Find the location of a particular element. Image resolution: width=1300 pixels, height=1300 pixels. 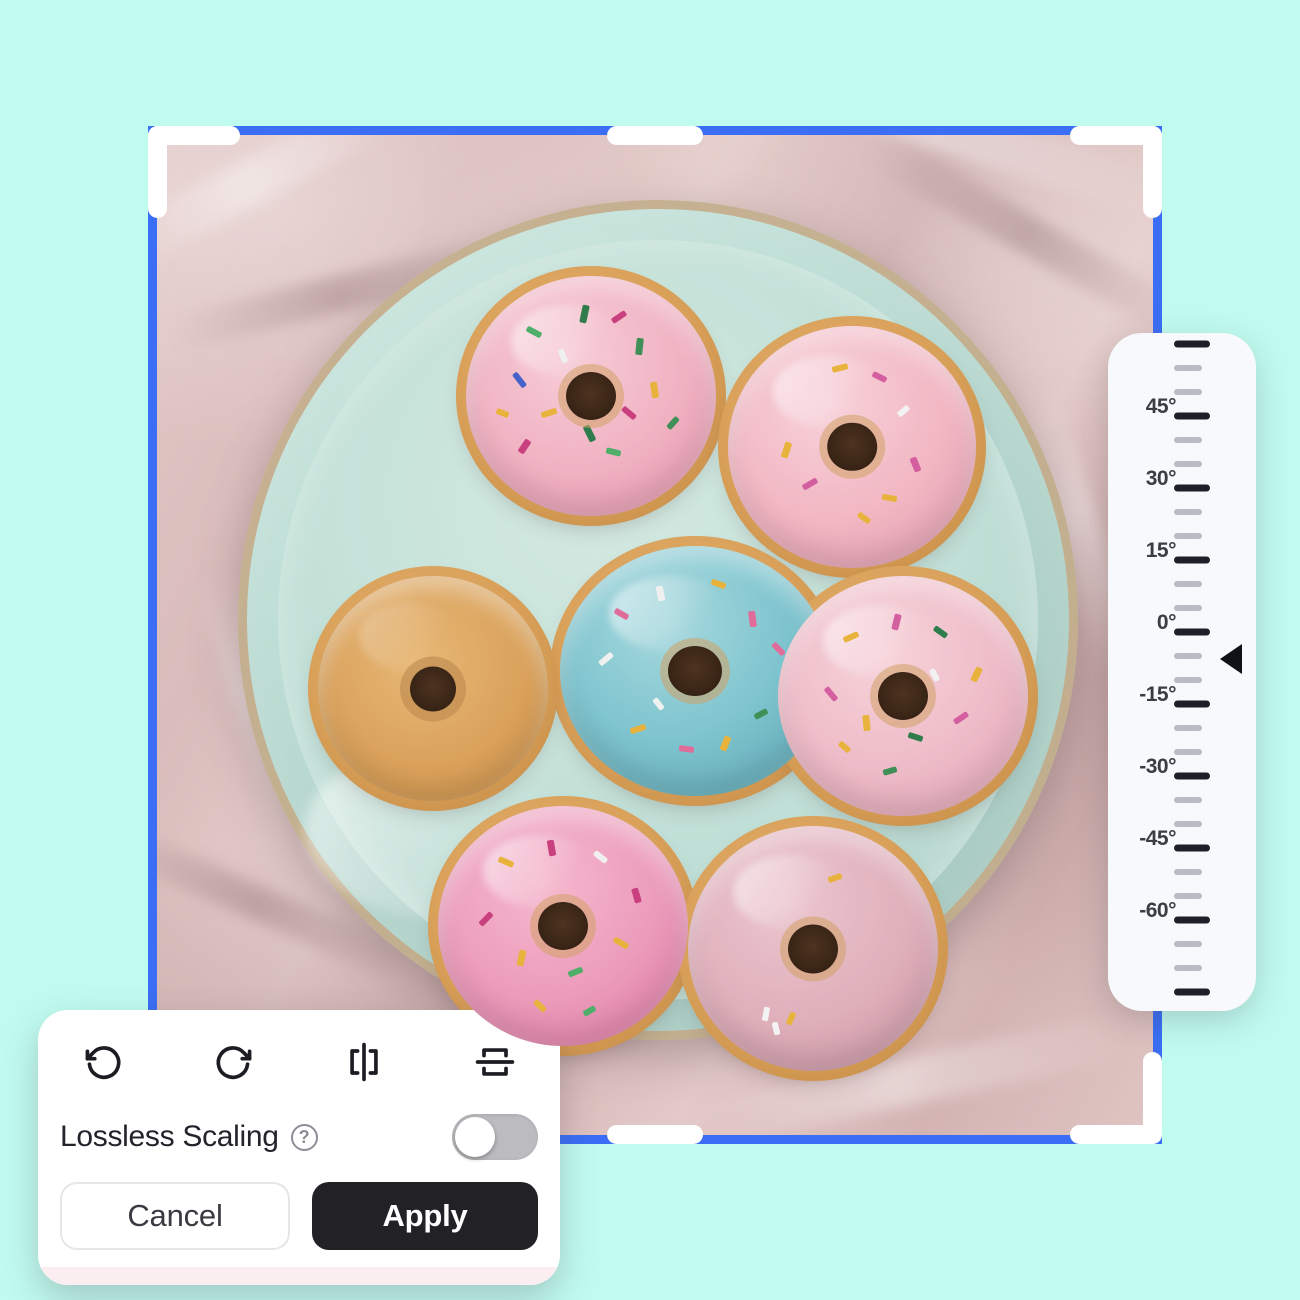

rotation-tick-label: 45° is located at coordinates (1161, 406).